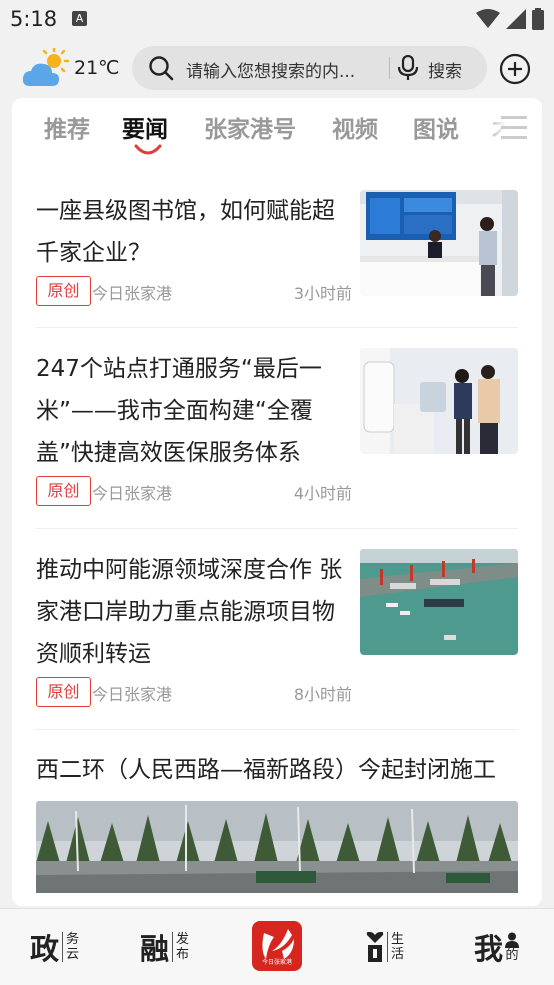 This screenshot has width=554, height=985. What do you see at coordinates (538, 19) in the screenshot?
I see `battery-icon` at bounding box center [538, 19].